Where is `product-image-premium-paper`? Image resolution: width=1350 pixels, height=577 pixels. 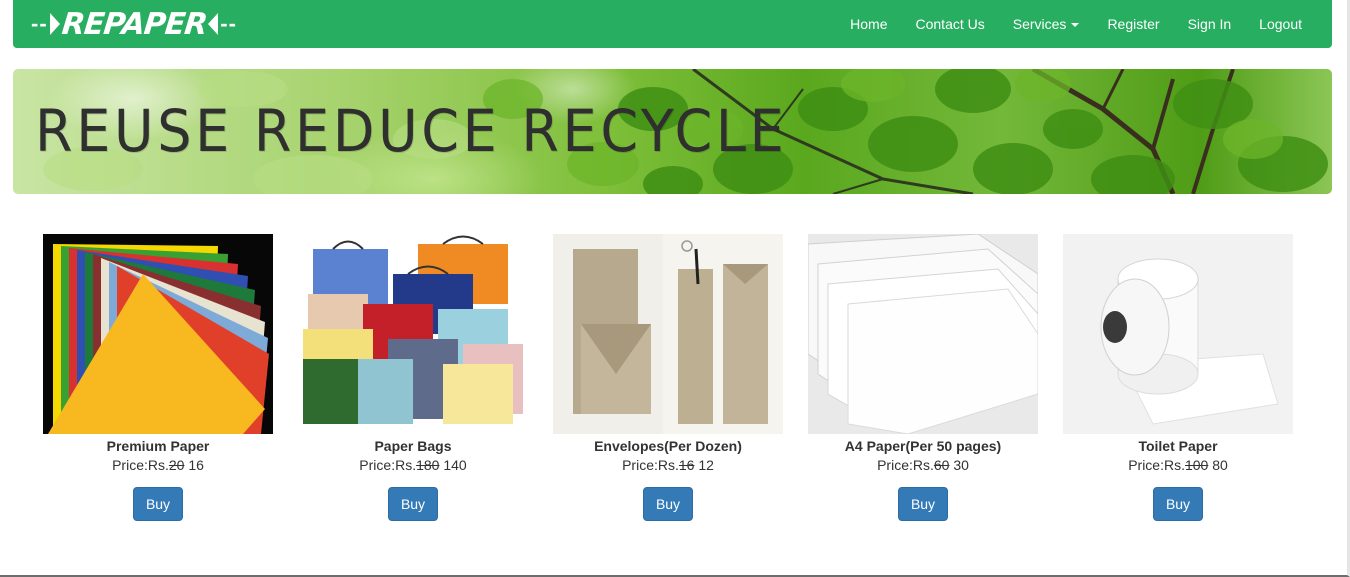
product-image-premium-paper is located at coordinates (158, 334).